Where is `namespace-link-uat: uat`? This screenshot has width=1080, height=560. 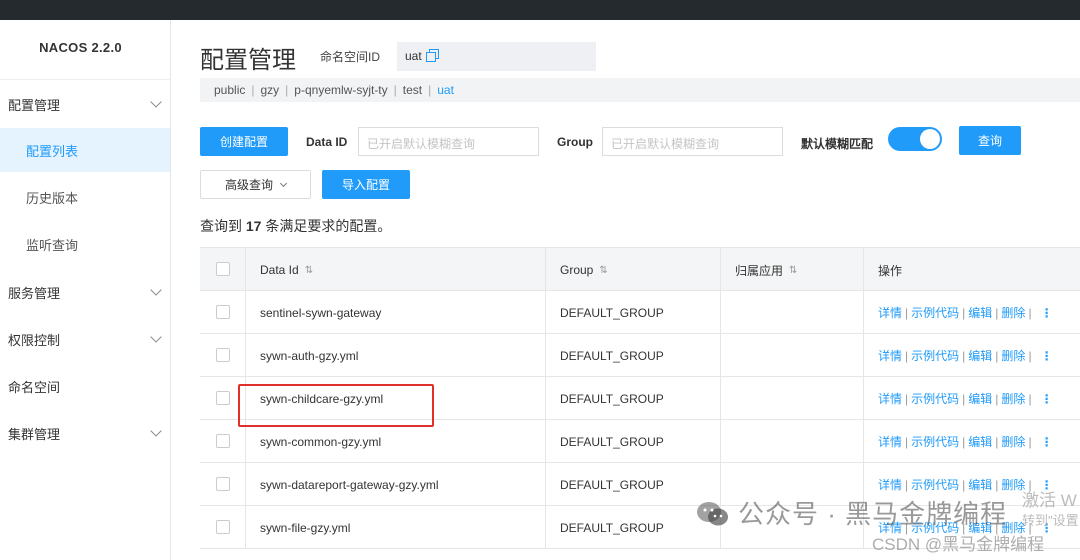 namespace-link-uat: uat is located at coordinates (445, 90).